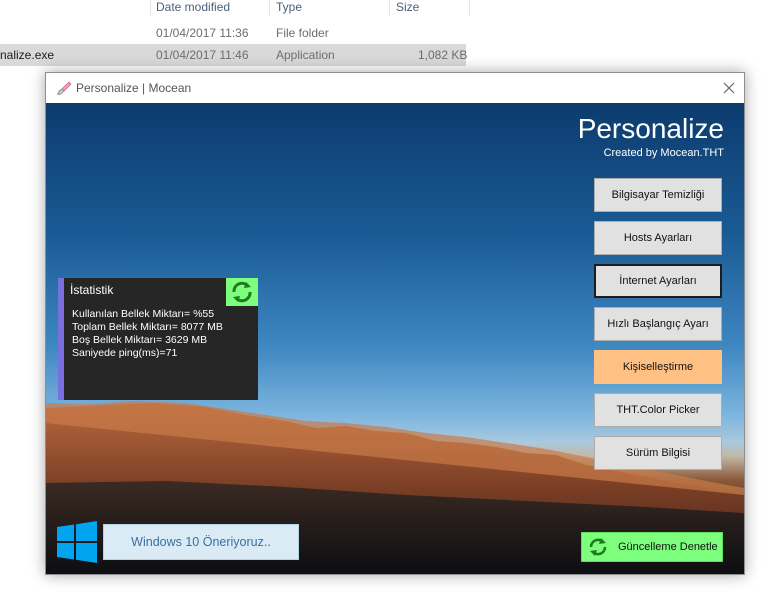 The image size is (768, 595). What do you see at coordinates (395, 88) in the screenshot?
I see `title-bar: Personalize | Mocean` at bounding box center [395, 88].